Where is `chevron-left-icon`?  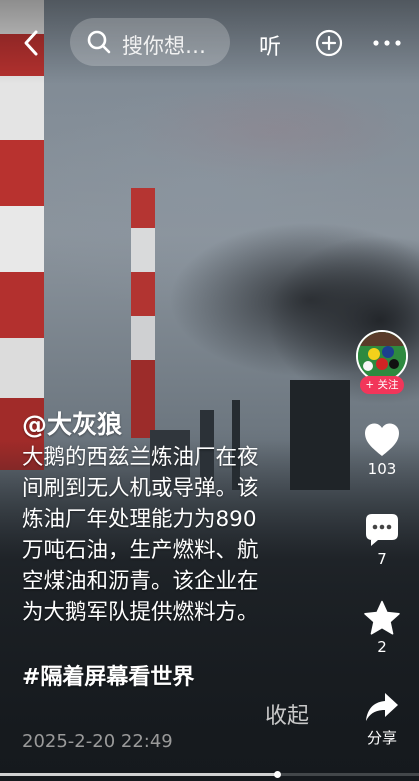 chevron-left-icon is located at coordinates (31, 43).